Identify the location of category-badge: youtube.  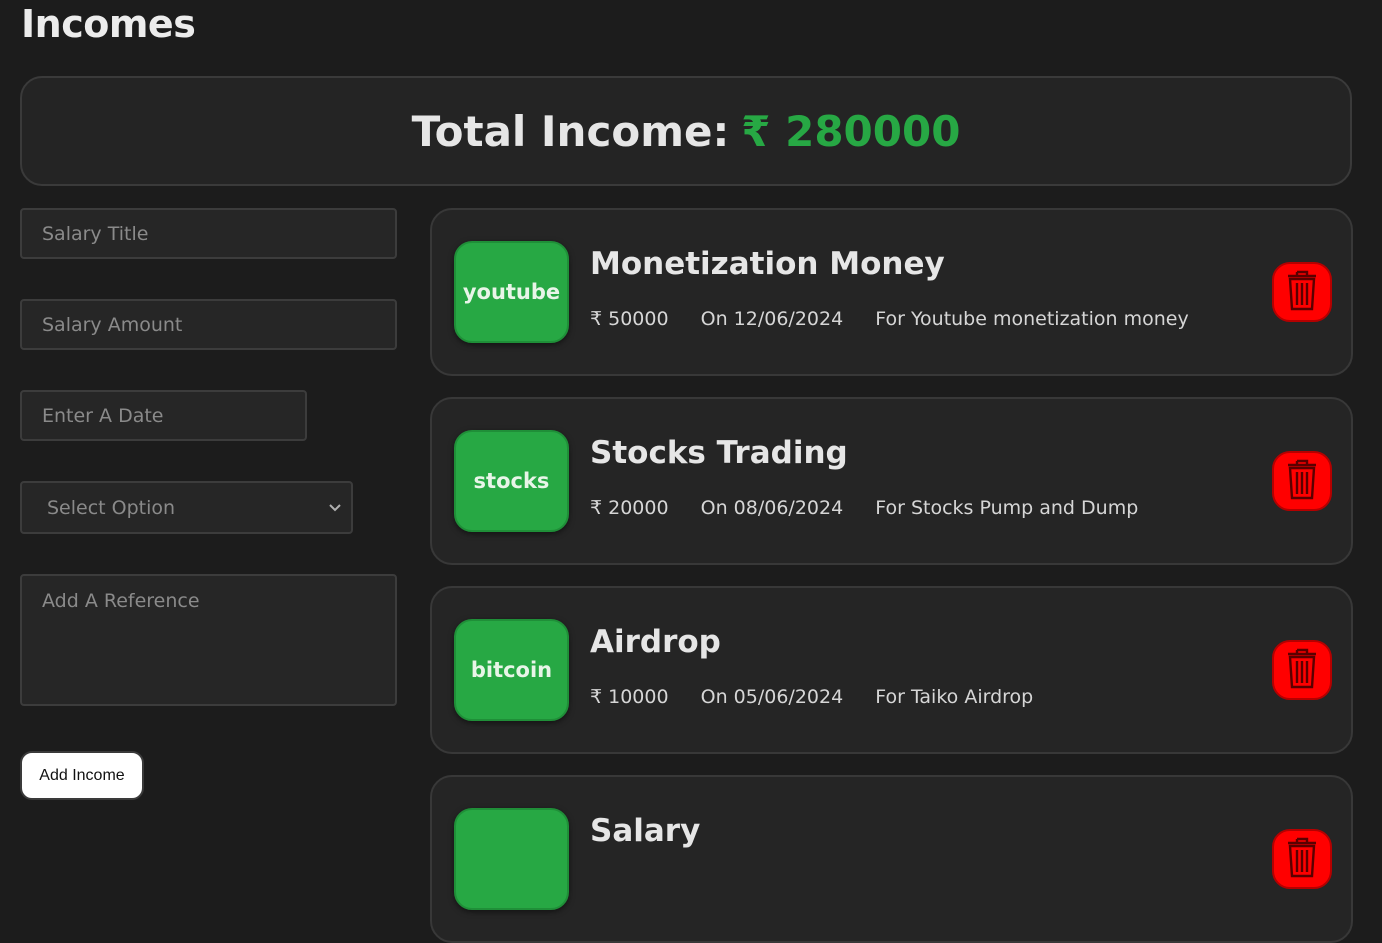
(511, 292).